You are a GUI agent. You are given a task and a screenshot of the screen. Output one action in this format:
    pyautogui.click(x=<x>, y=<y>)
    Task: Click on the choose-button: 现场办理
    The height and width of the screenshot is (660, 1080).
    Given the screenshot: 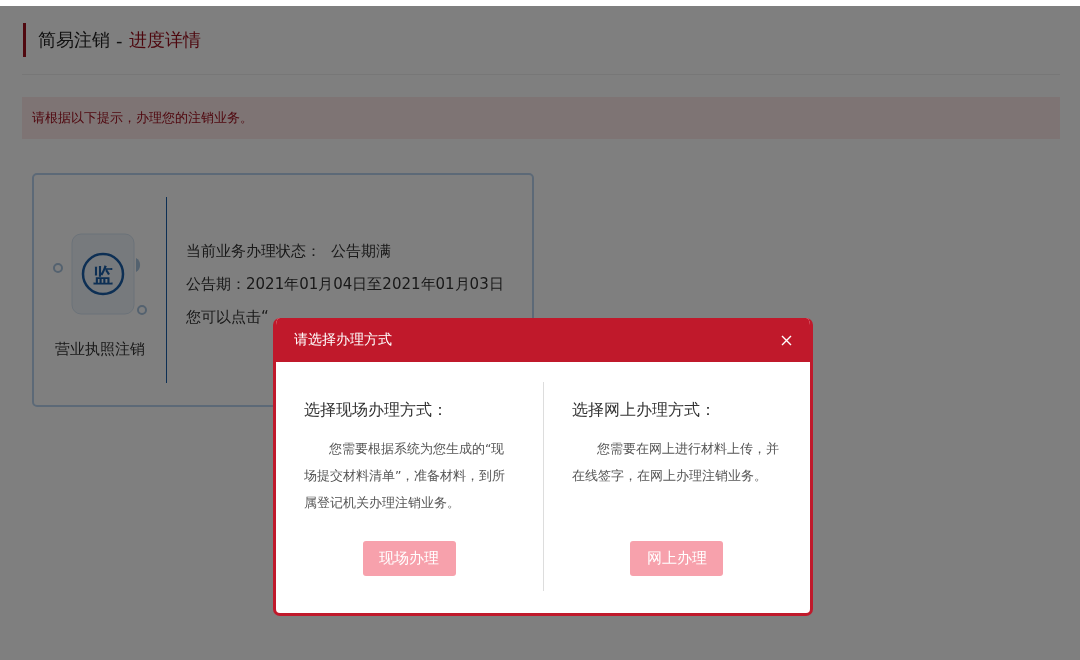 What is the action you would take?
    pyautogui.click(x=409, y=558)
    